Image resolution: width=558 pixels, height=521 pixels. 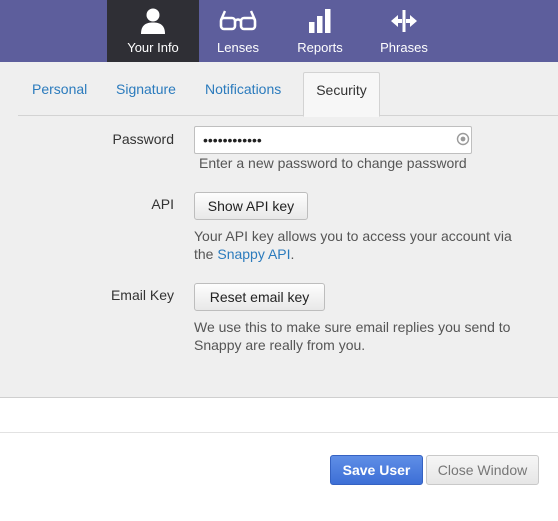 What do you see at coordinates (153, 21) in the screenshot?
I see `person-icon` at bounding box center [153, 21].